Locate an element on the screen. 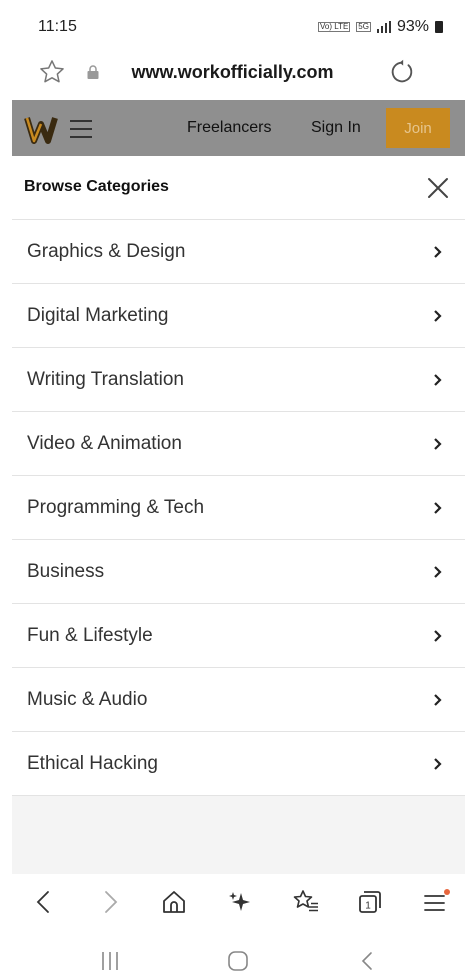 The image size is (465, 974). close-icon is located at coordinates (438, 188).